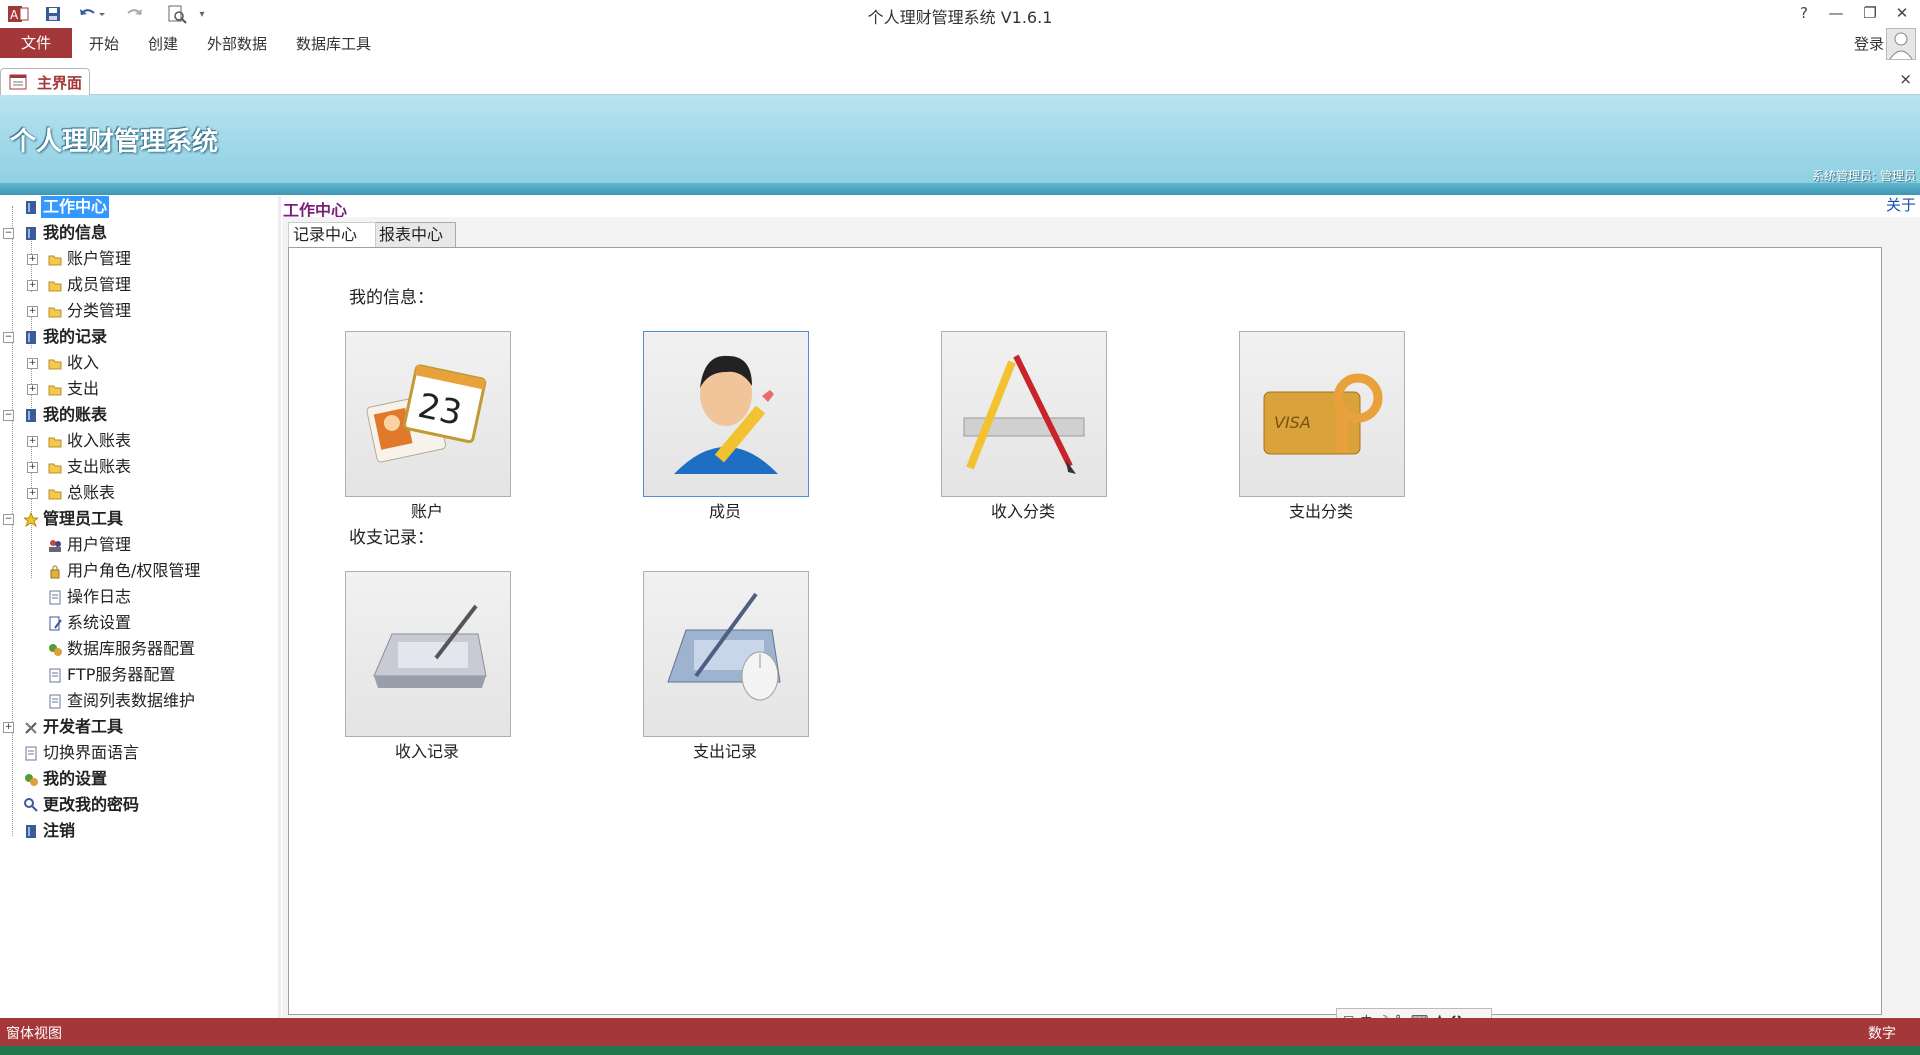  Describe the element at coordinates (1869, 43) in the screenshot. I see `login-link: 登录` at that location.